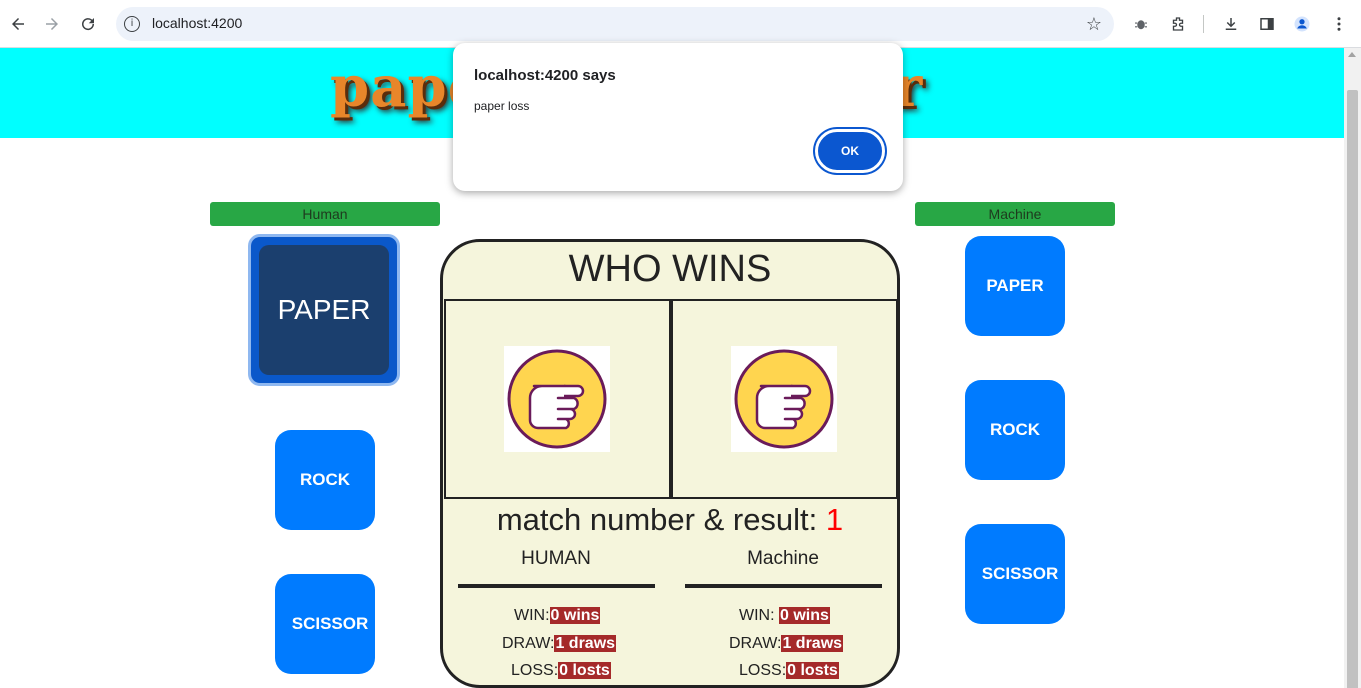 The height and width of the screenshot is (688, 1361). What do you see at coordinates (615, 24) in the screenshot?
I see `address-bar: i localhost:4200 ☆` at bounding box center [615, 24].